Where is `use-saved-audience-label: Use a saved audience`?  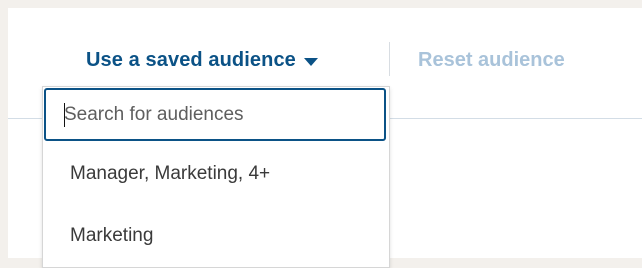 use-saved-audience-label: Use a saved audience is located at coordinates (191, 59).